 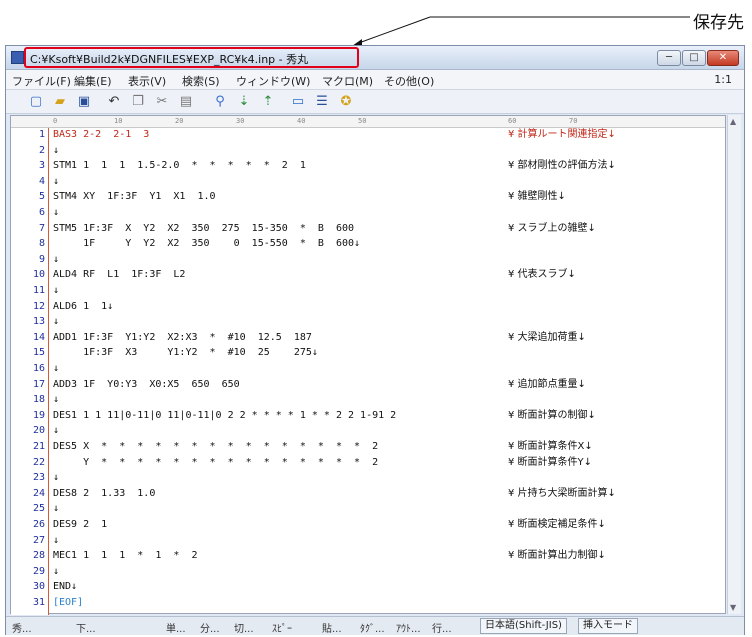 What do you see at coordinates (38, 524) in the screenshot?
I see `line-number: 26` at bounding box center [38, 524].